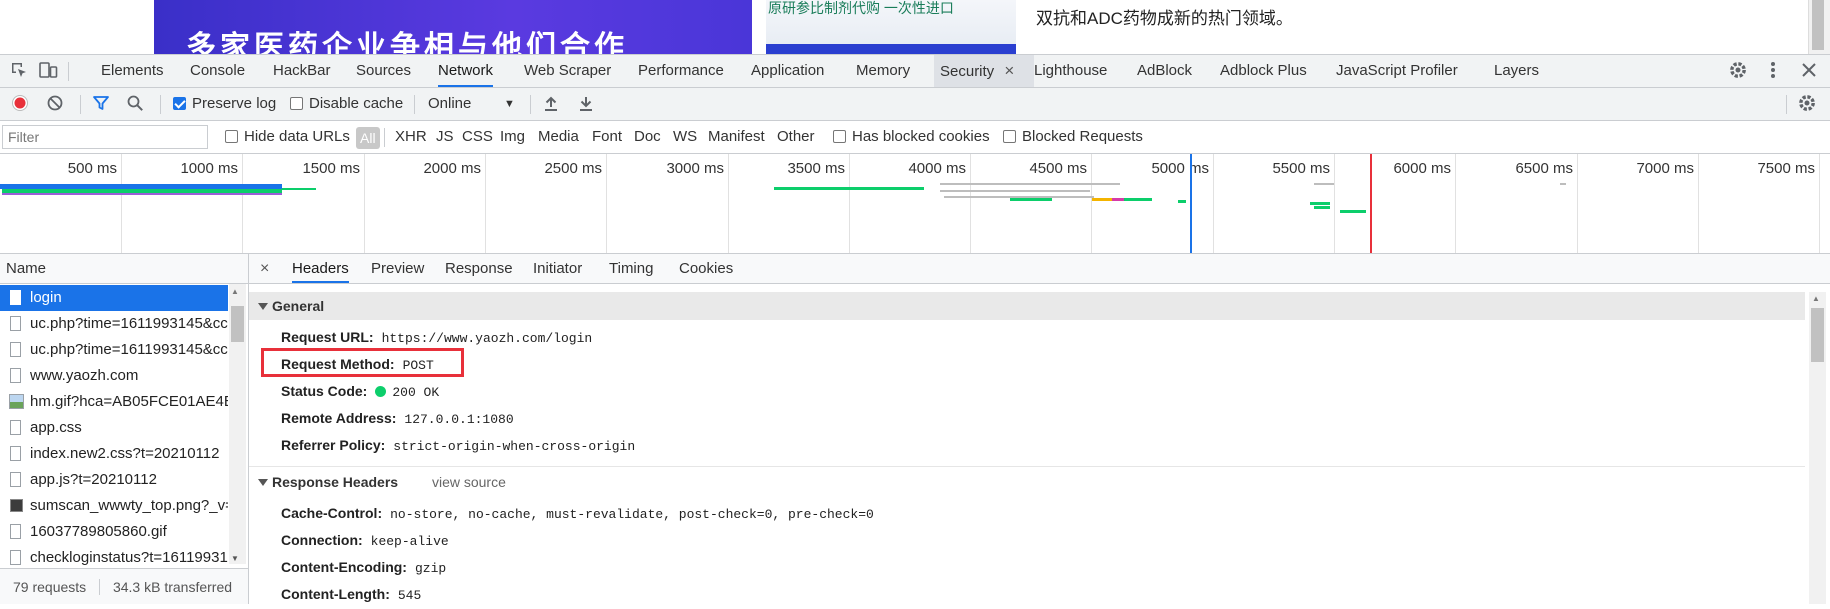 Image resolution: width=1830 pixels, height=609 pixels. I want to click on export-har-icon, so click(586, 104).